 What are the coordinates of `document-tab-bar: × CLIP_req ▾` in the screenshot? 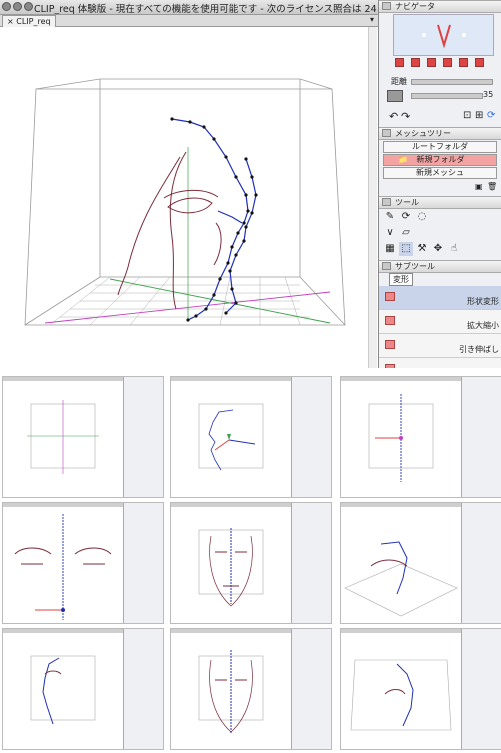 It's located at (189, 21).